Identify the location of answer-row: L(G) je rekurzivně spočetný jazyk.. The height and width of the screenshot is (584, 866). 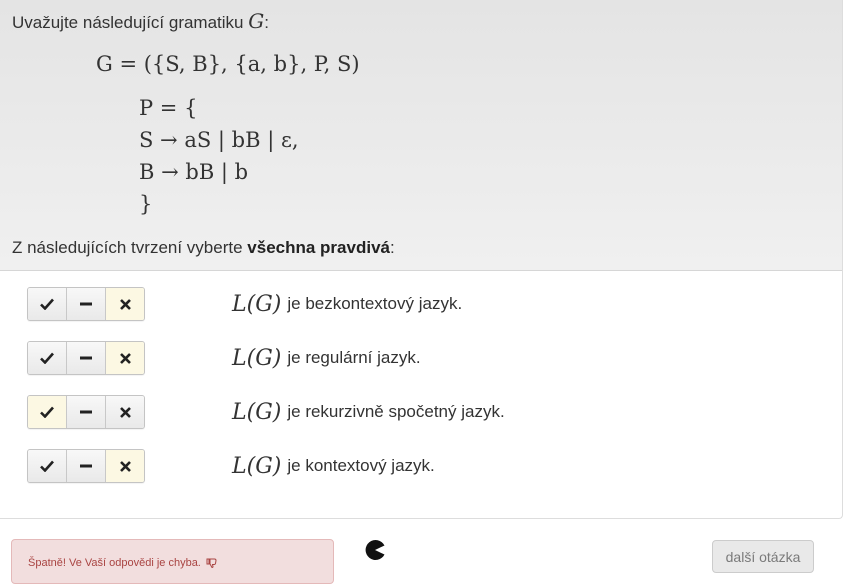
(427, 413).